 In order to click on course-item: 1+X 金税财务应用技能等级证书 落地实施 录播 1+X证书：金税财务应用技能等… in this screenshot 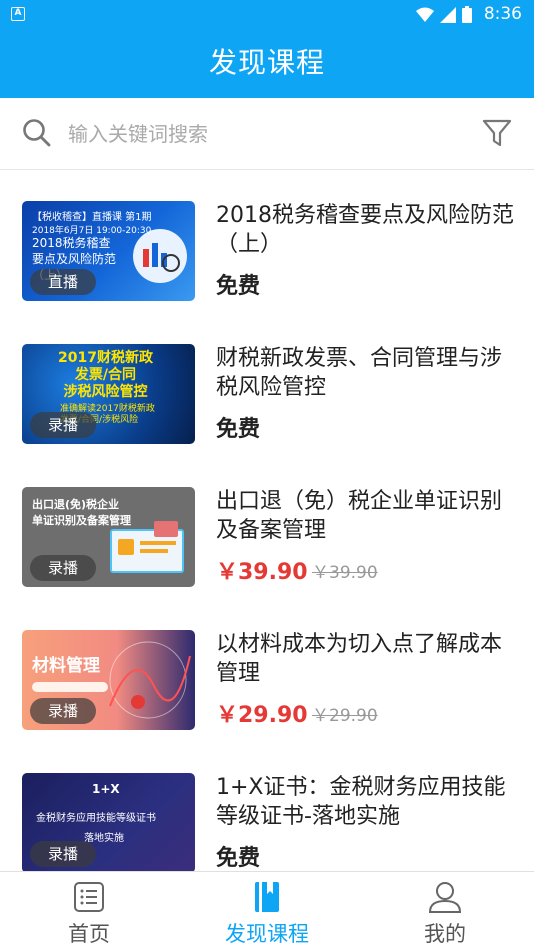, I will do `click(267, 807)`.